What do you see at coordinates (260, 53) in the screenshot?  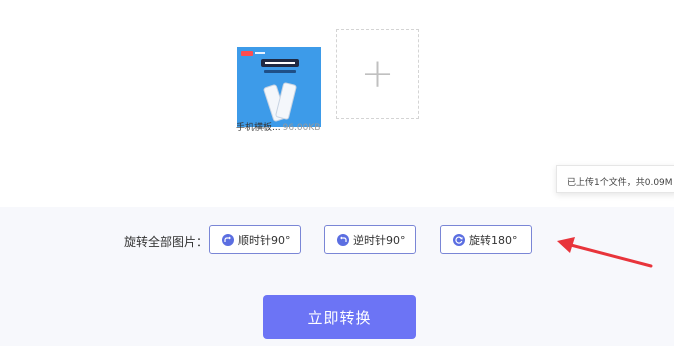 I see `thumbnail-logo-text` at bounding box center [260, 53].